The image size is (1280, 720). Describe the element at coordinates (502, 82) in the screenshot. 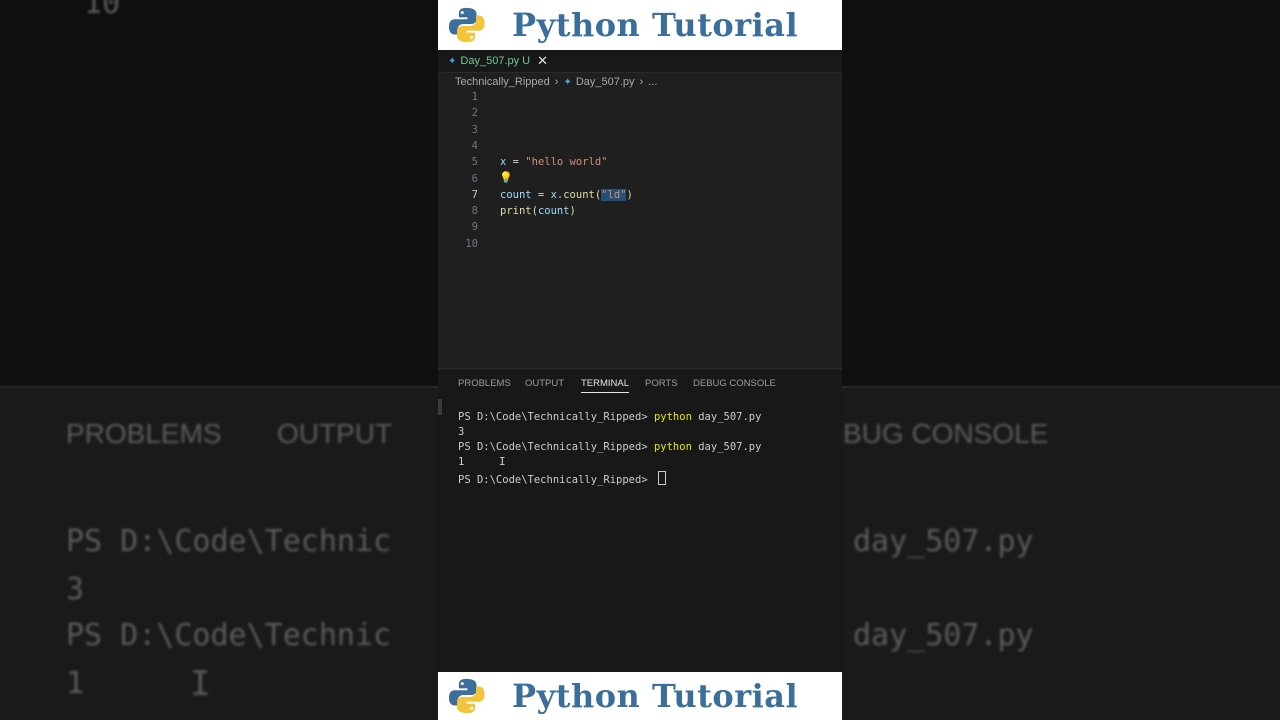

I see `breadcrumb-folder: Technically_Ripped` at that location.